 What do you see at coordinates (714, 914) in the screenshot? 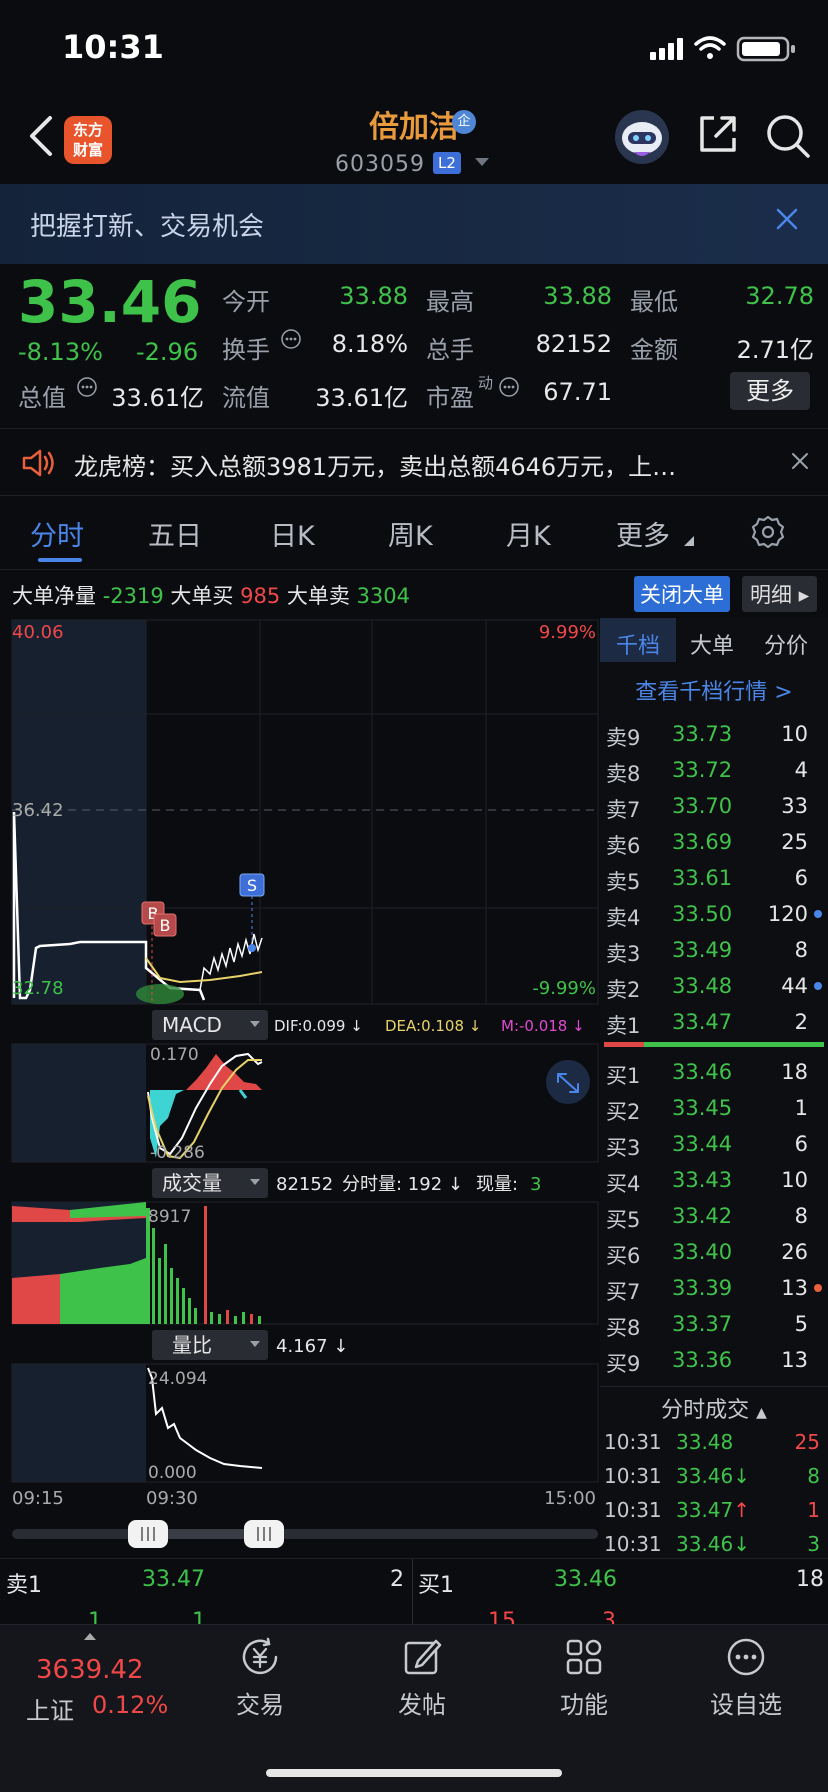
I see `ask-row: 卖4 33.50 120` at bounding box center [714, 914].